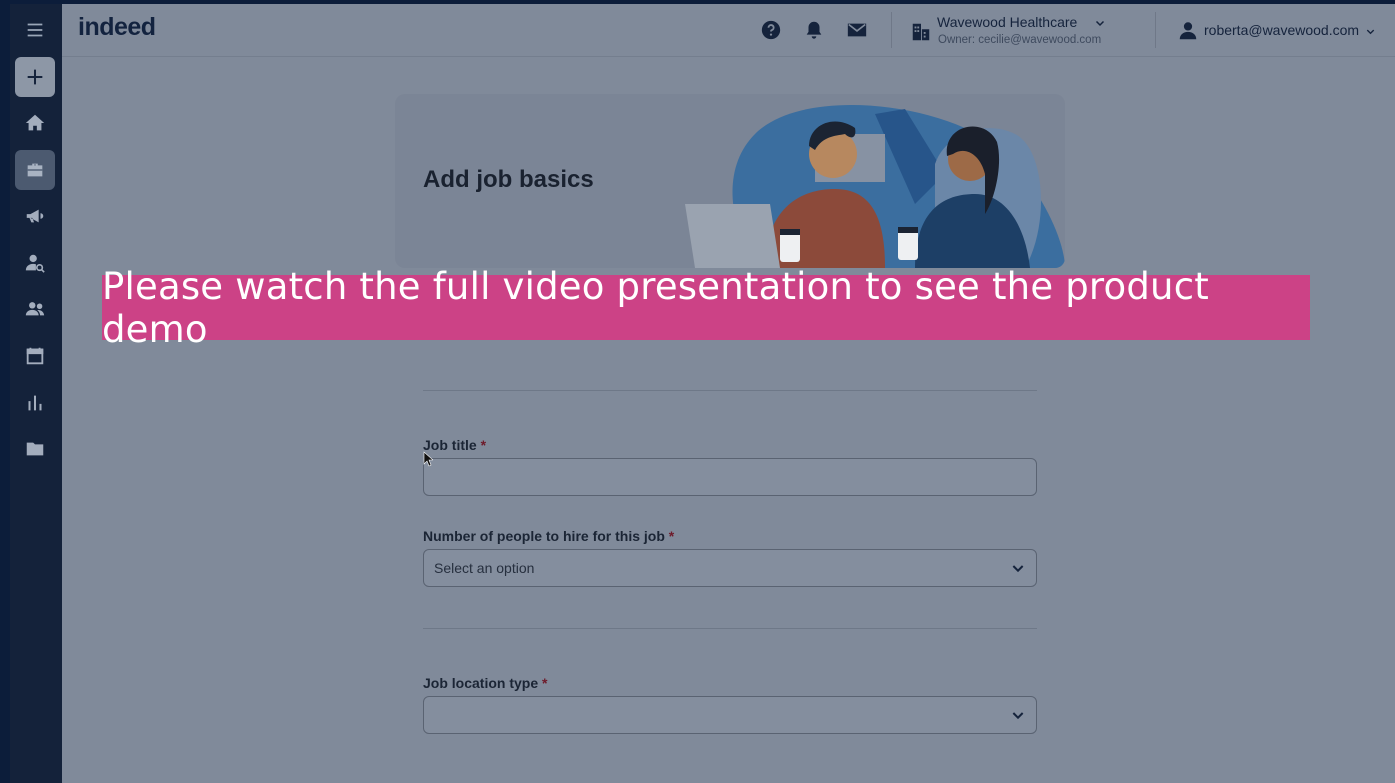 The width and height of the screenshot is (1395, 783). I want to click on nav-campaigns, so click(35, 216).